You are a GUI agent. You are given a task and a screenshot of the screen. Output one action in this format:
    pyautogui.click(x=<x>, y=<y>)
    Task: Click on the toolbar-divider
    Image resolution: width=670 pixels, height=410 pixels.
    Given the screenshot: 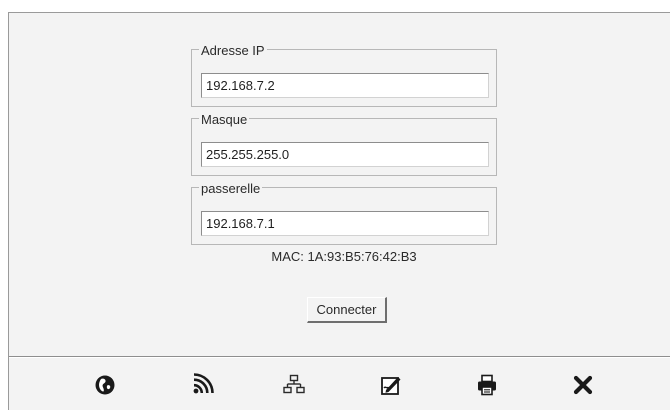 What is the action you would take?
    pyautogui.click(x=339, y=357)
    